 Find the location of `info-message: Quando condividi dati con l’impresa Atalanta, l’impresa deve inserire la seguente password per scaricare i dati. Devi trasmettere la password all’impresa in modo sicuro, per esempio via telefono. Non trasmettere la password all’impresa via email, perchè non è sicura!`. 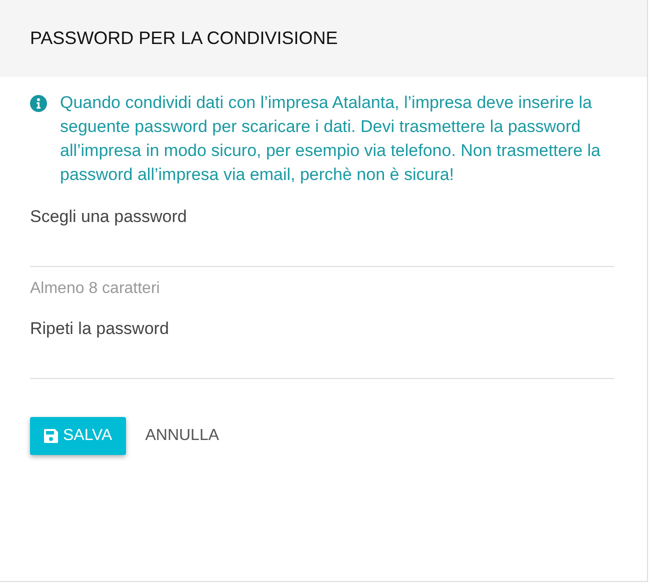

info-message: Quando condividi dati con l’impresa Atalanta, l’impresa deve inserire la seguente password per scaricare i dati. Devi trasmettere la password all’impresa in modo sicuro, per esempio via telefono. Non trasmettere la password all’impresa via email, perchè non è sicura! is located at coordinates (331, 139).